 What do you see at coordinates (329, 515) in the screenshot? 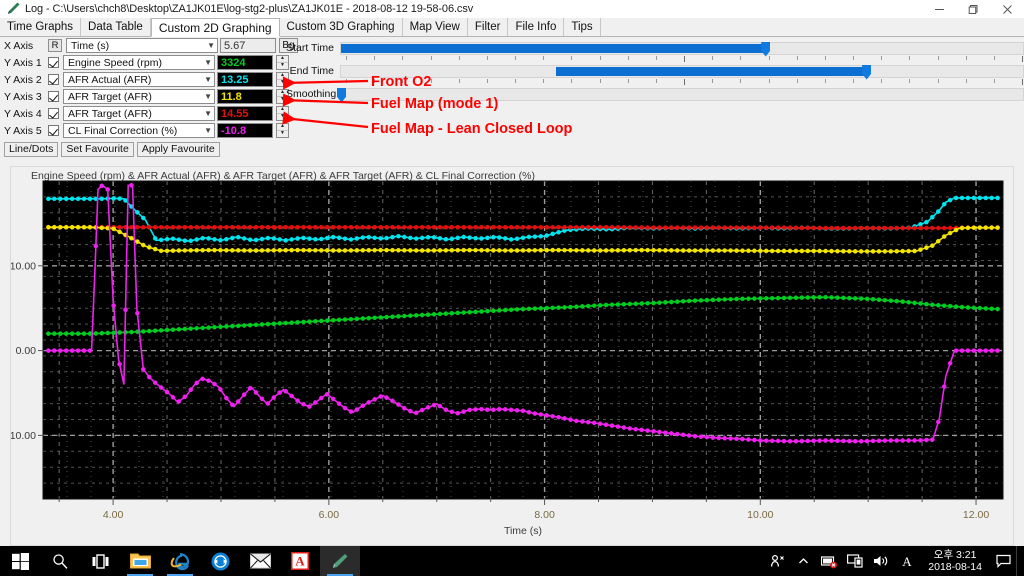
I see `svg-text: 6.00` at bounding box center [329, 515].